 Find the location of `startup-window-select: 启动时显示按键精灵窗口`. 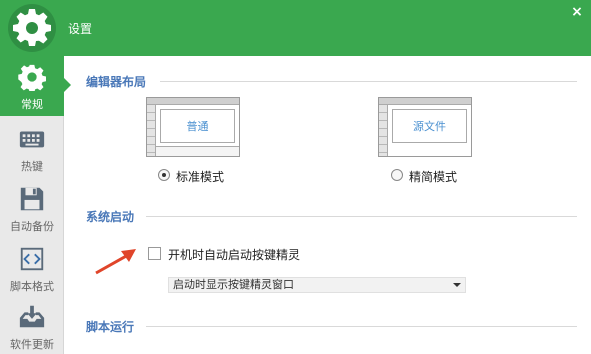

startup-window-select: 启动时显示按键精灵窗口 is located at coordinates (317, 285).